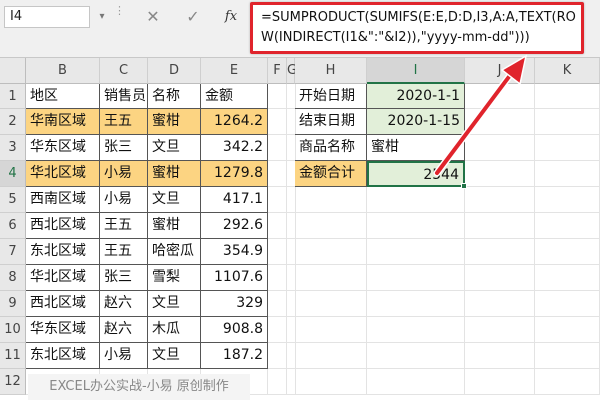 This screenshot has width=600, height=400. Describe the element at coordinates (567, 71) in the screenshot. I see `column-header-k: K` at that location.